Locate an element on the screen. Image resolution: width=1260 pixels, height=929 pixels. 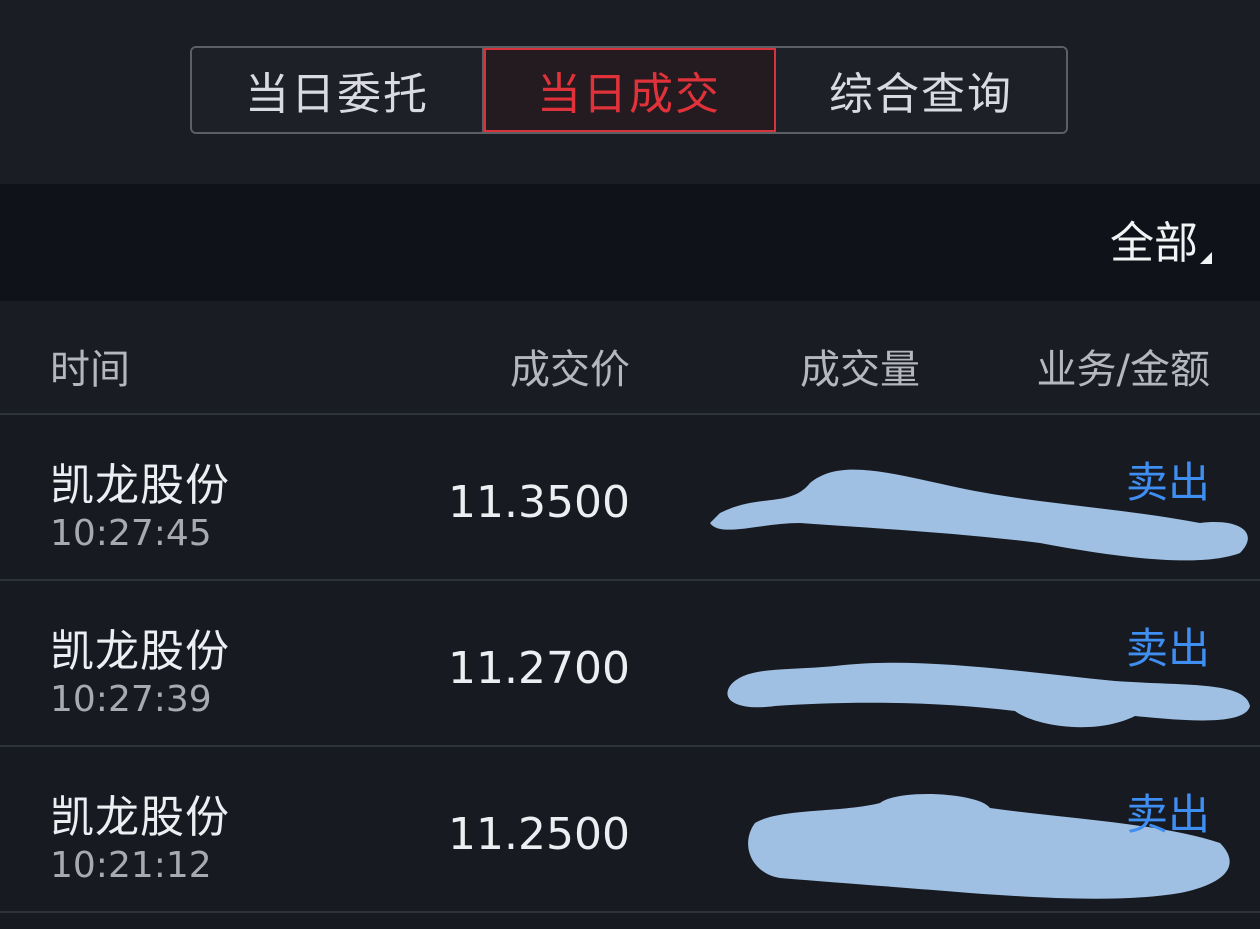
trade-price: 11.3500 is located at coordinates (539, 502).